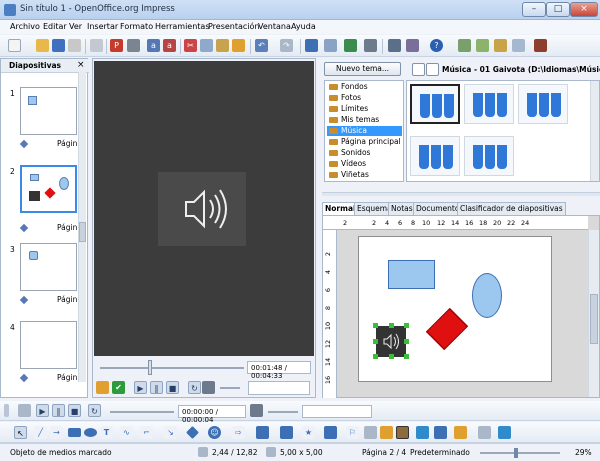  Describe the element at coordinates (464, 45) in the screenshot. I see `extra-toolbar-1-icon` at that location.